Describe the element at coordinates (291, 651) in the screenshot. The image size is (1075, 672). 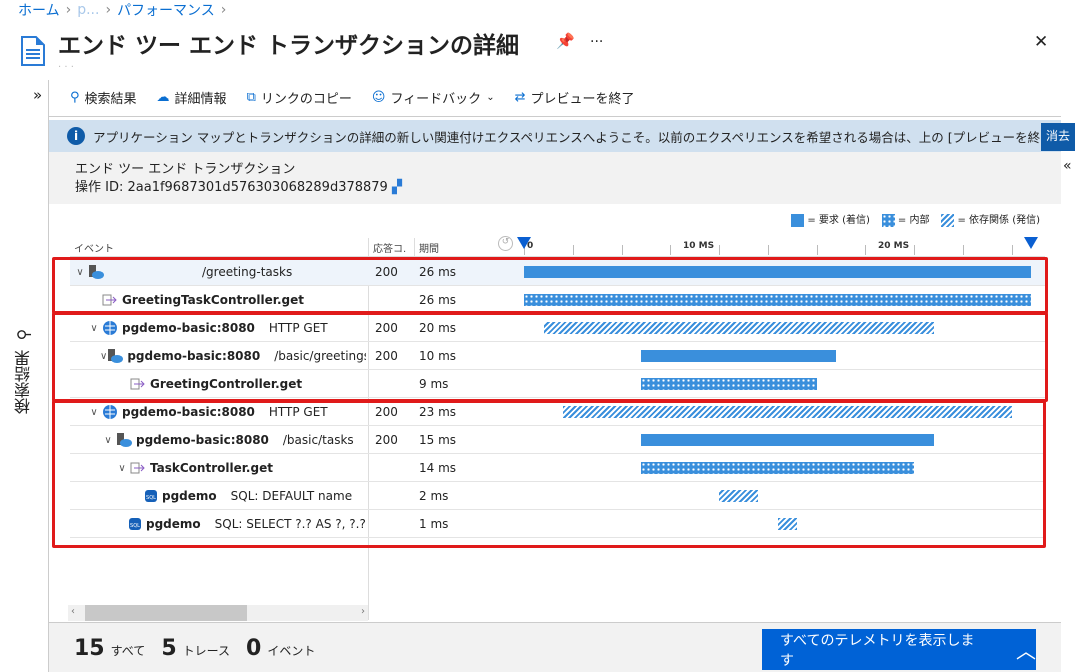
I see `event-label: イベント` at that location.